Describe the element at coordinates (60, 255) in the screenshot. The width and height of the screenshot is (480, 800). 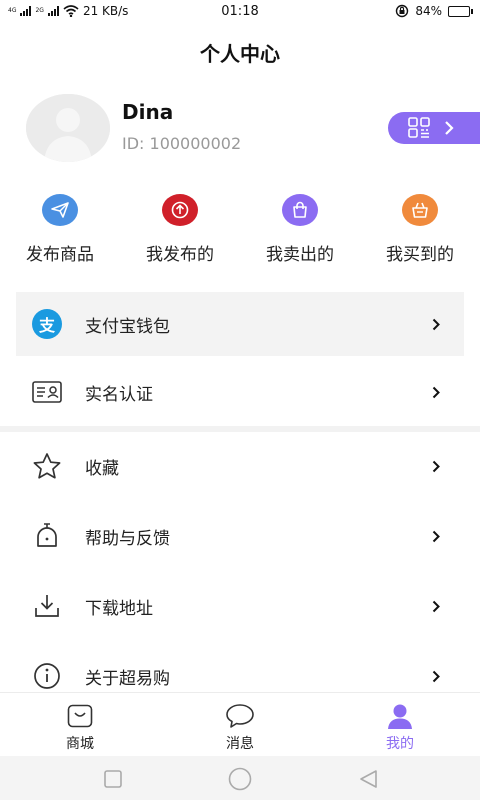
I see `action-label: 发布商品` at that location.